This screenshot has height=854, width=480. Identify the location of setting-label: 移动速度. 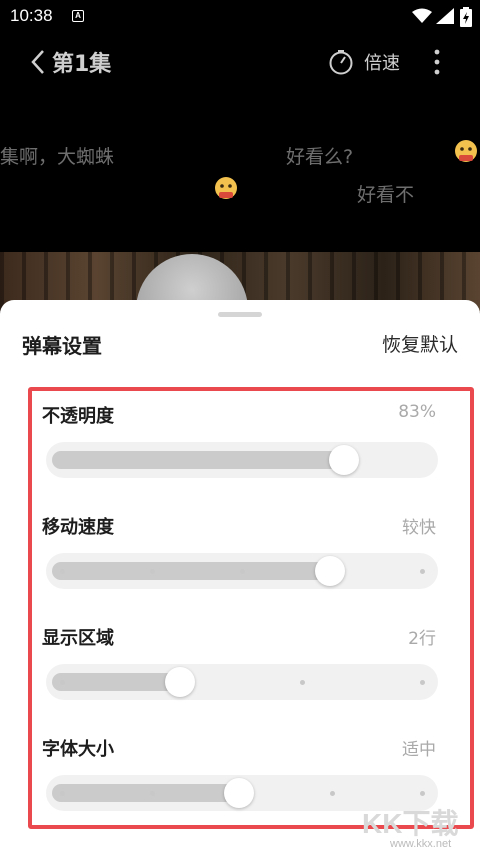
(78, 527).